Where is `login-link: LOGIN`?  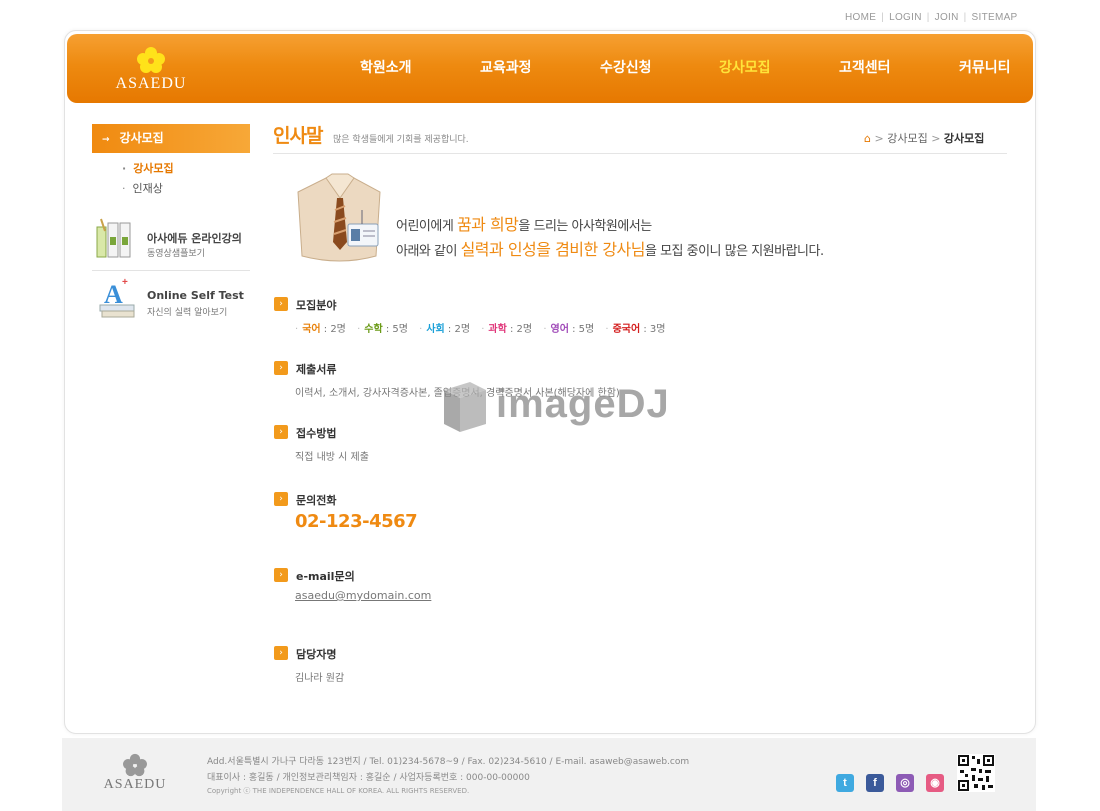
login-link: LOGIN is located at coordinates (905, 17).